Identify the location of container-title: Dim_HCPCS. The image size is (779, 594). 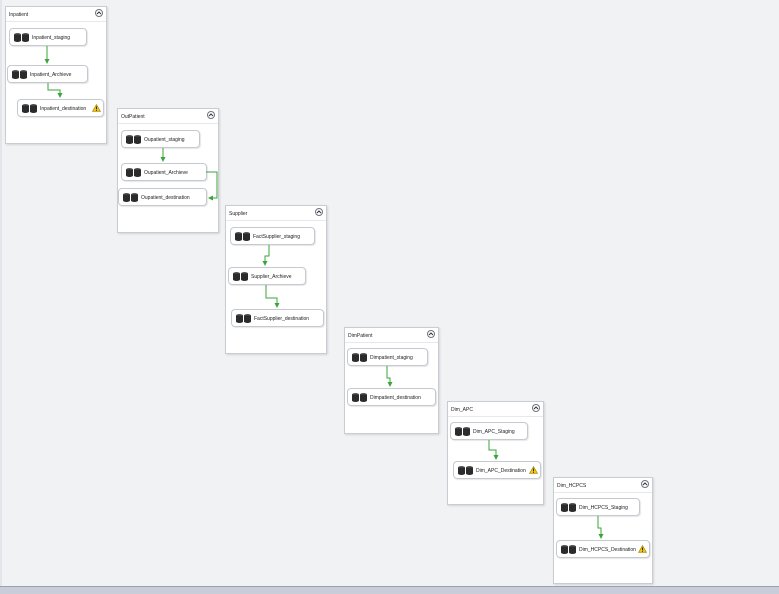
(572, 486).